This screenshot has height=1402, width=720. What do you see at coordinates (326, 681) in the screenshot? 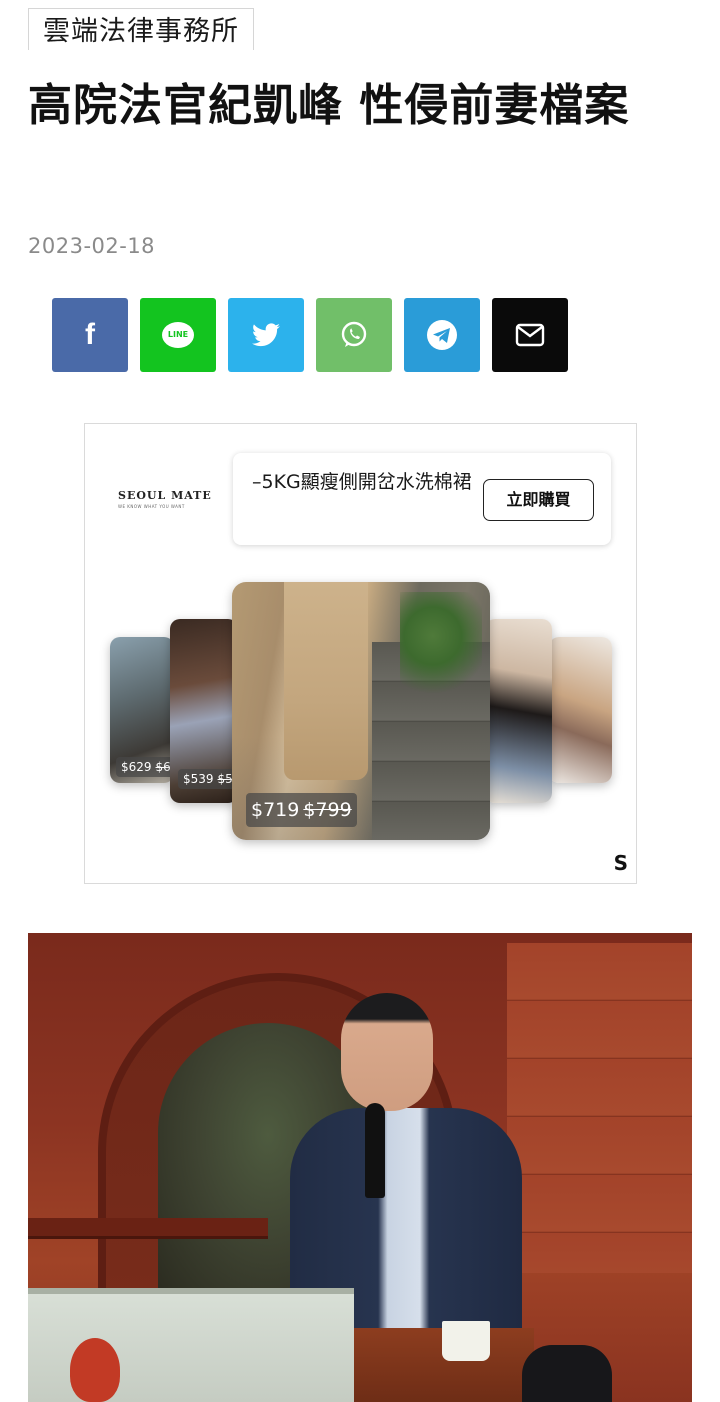
I see `product-photo-skirt` at bounding box center [326, 681].